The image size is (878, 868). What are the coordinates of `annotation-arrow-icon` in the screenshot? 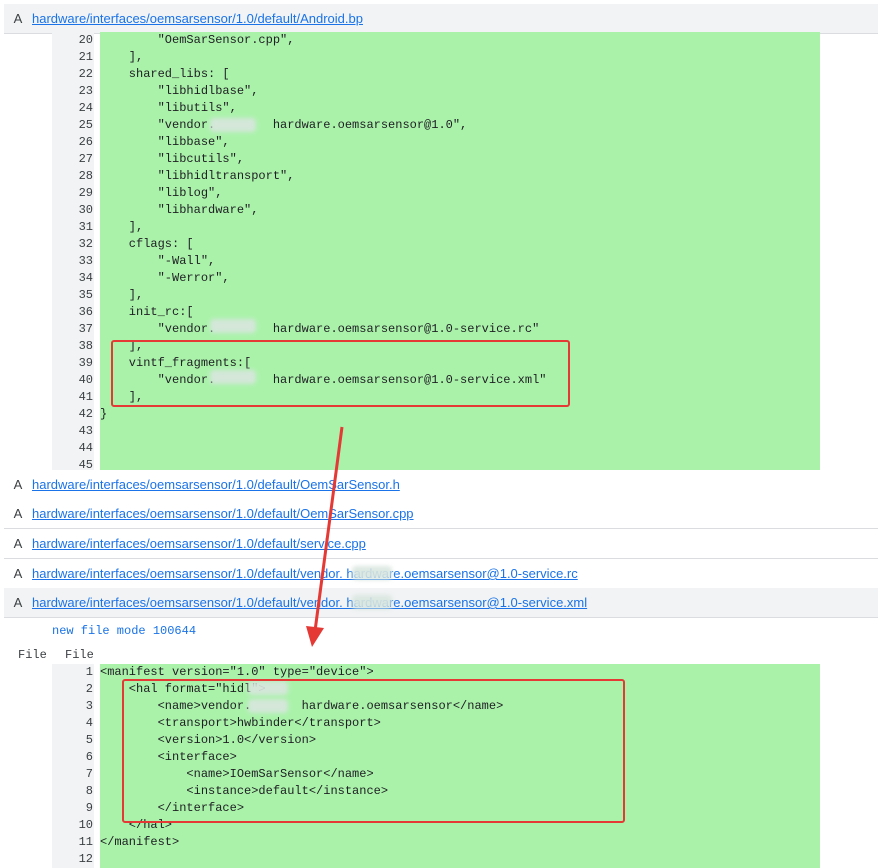 It's located at (325, 536).